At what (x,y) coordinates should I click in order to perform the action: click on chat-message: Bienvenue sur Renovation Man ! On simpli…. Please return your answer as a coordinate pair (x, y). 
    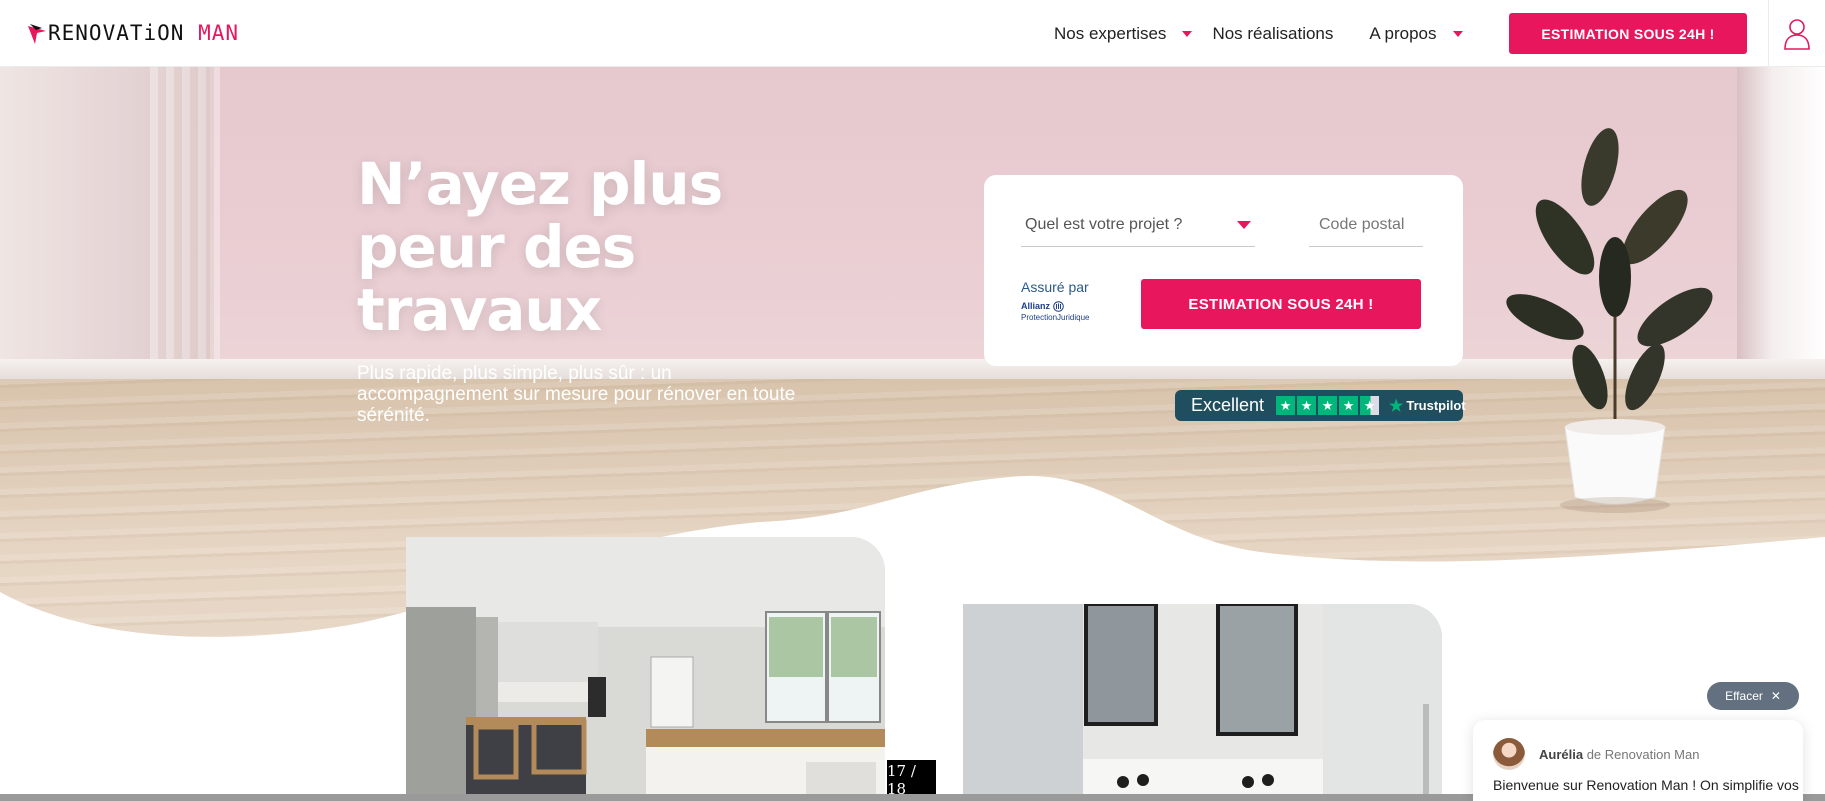
    Looking at the image, I should click on (1646, 785).